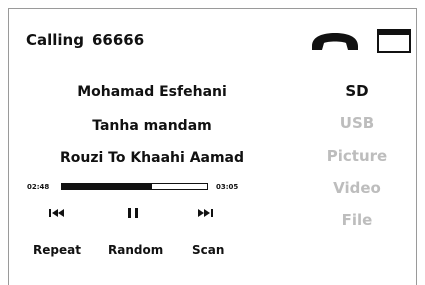  What do you see at coordinates (152, 158) in the screenshot?
I see `track-album: Rouzi To Khaahi Aamad` at bounding box center [152, 158].